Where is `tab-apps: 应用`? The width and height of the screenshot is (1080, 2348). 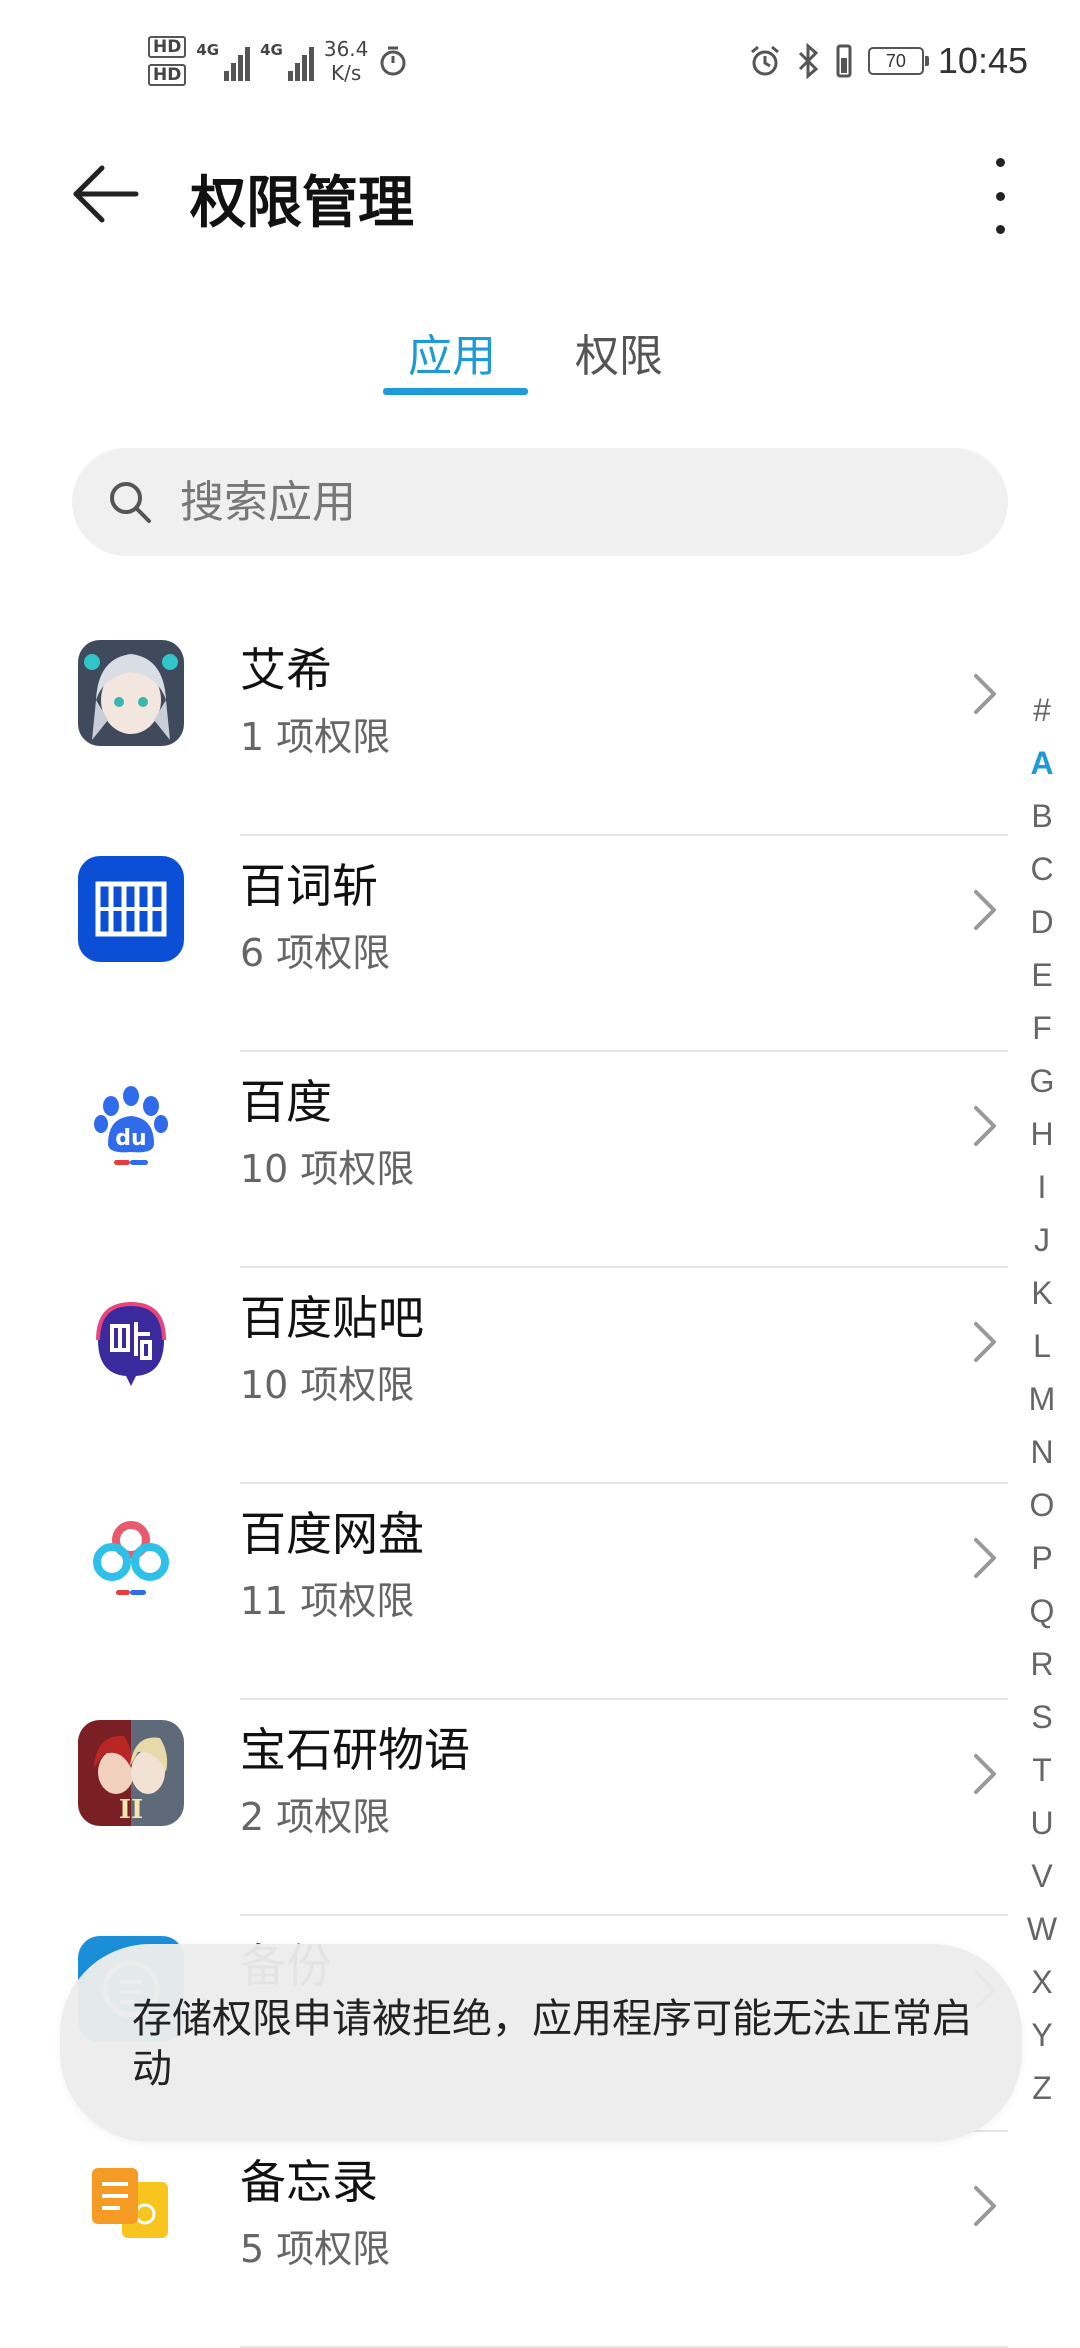
tab-apps: 应用 is located at coordinates (452, 352).